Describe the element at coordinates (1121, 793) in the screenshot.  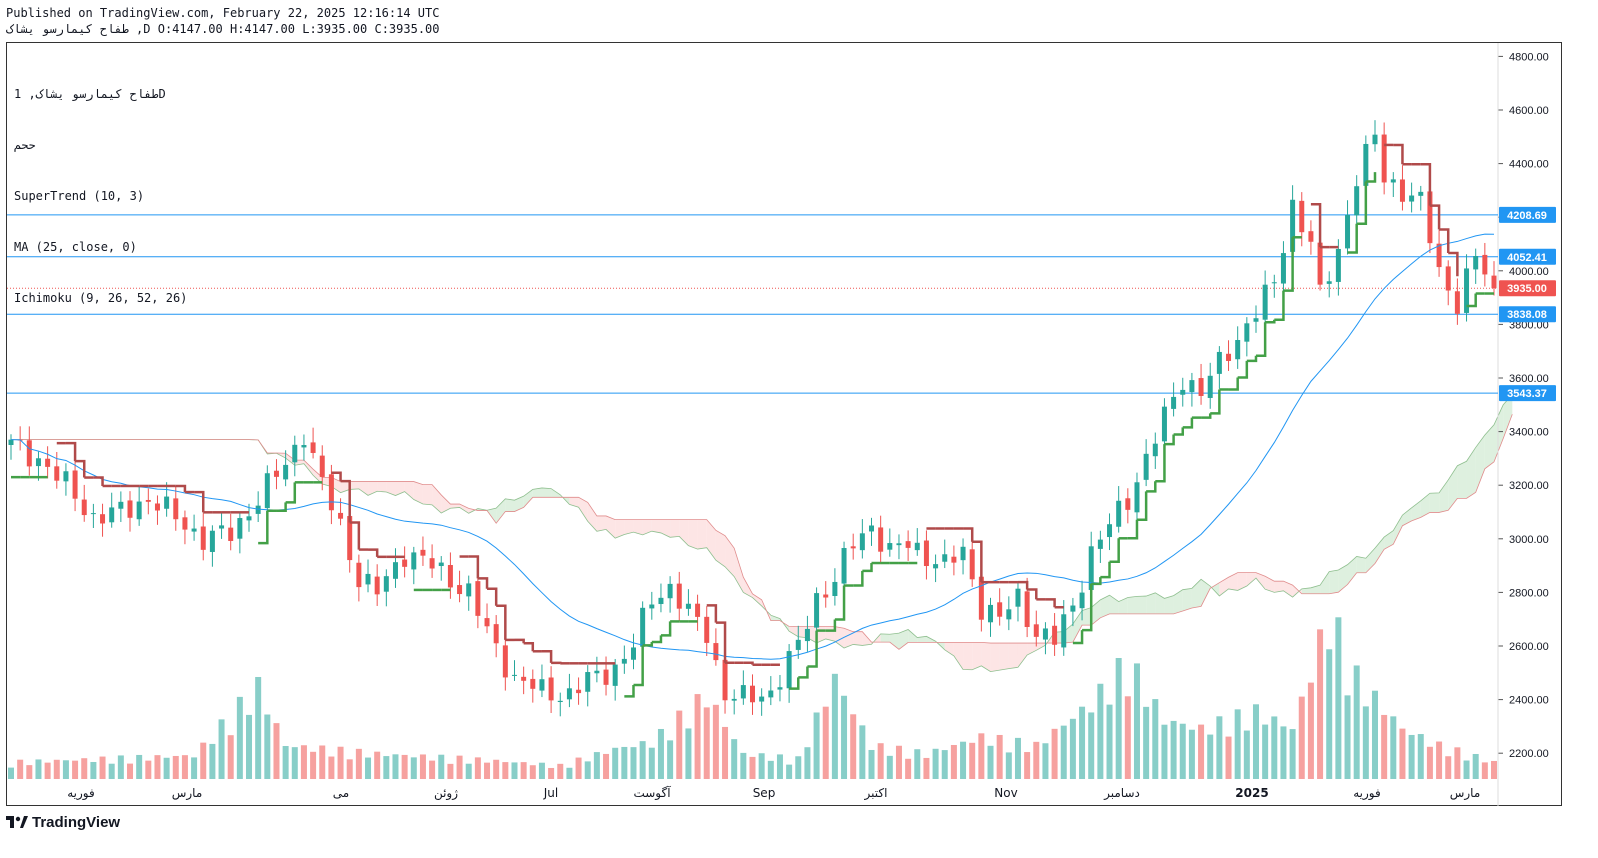
I see `x-tick-label: دسامبر` at that location.